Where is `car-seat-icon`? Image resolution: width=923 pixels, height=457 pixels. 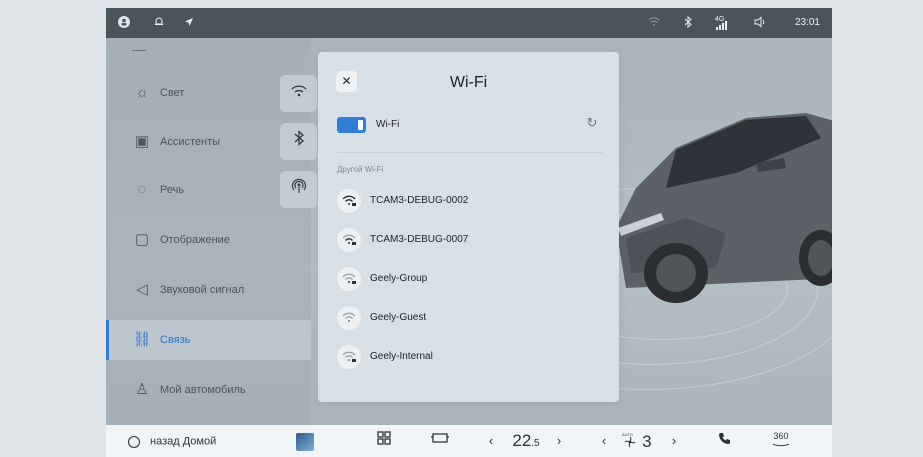 car-seat-icon is located at coordinates (440, 441).